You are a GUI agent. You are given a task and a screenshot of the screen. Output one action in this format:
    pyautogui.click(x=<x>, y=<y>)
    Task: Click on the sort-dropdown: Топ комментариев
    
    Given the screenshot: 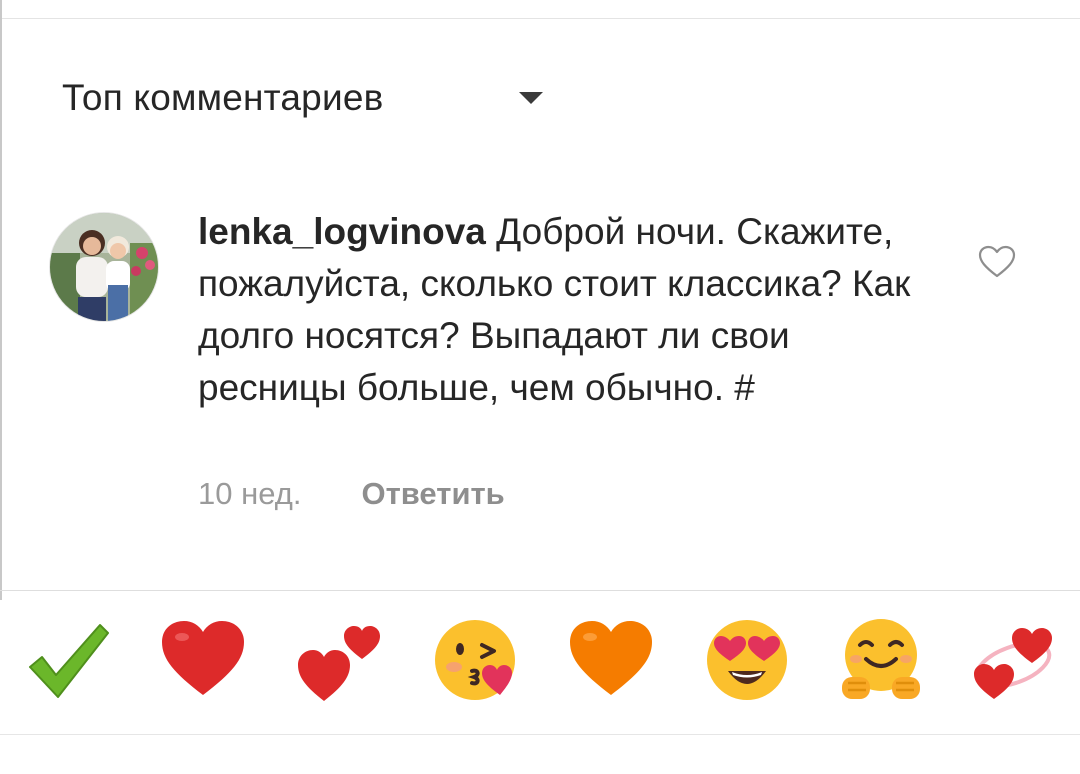 What is the action you would take?
    pyautogui.click(x=312, y=98)
    